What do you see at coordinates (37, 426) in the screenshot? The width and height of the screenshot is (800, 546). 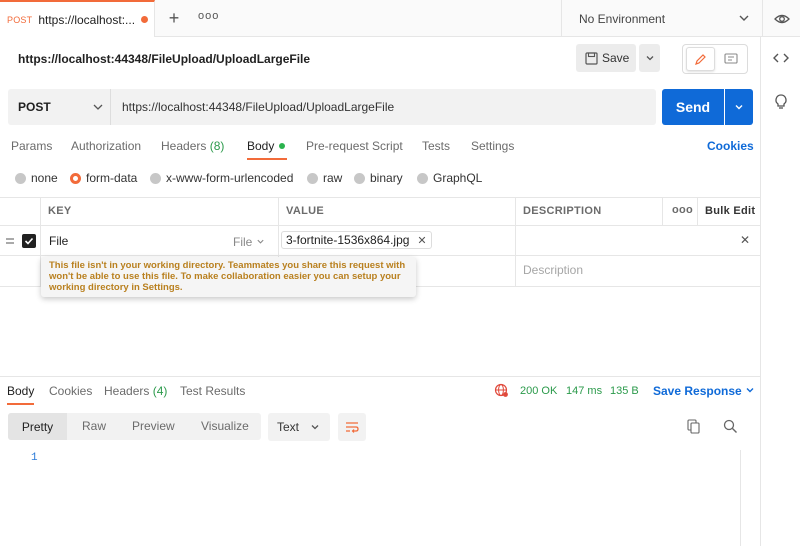 I see `view-pretty-button: Pretty` at bounding box center [37, 426].